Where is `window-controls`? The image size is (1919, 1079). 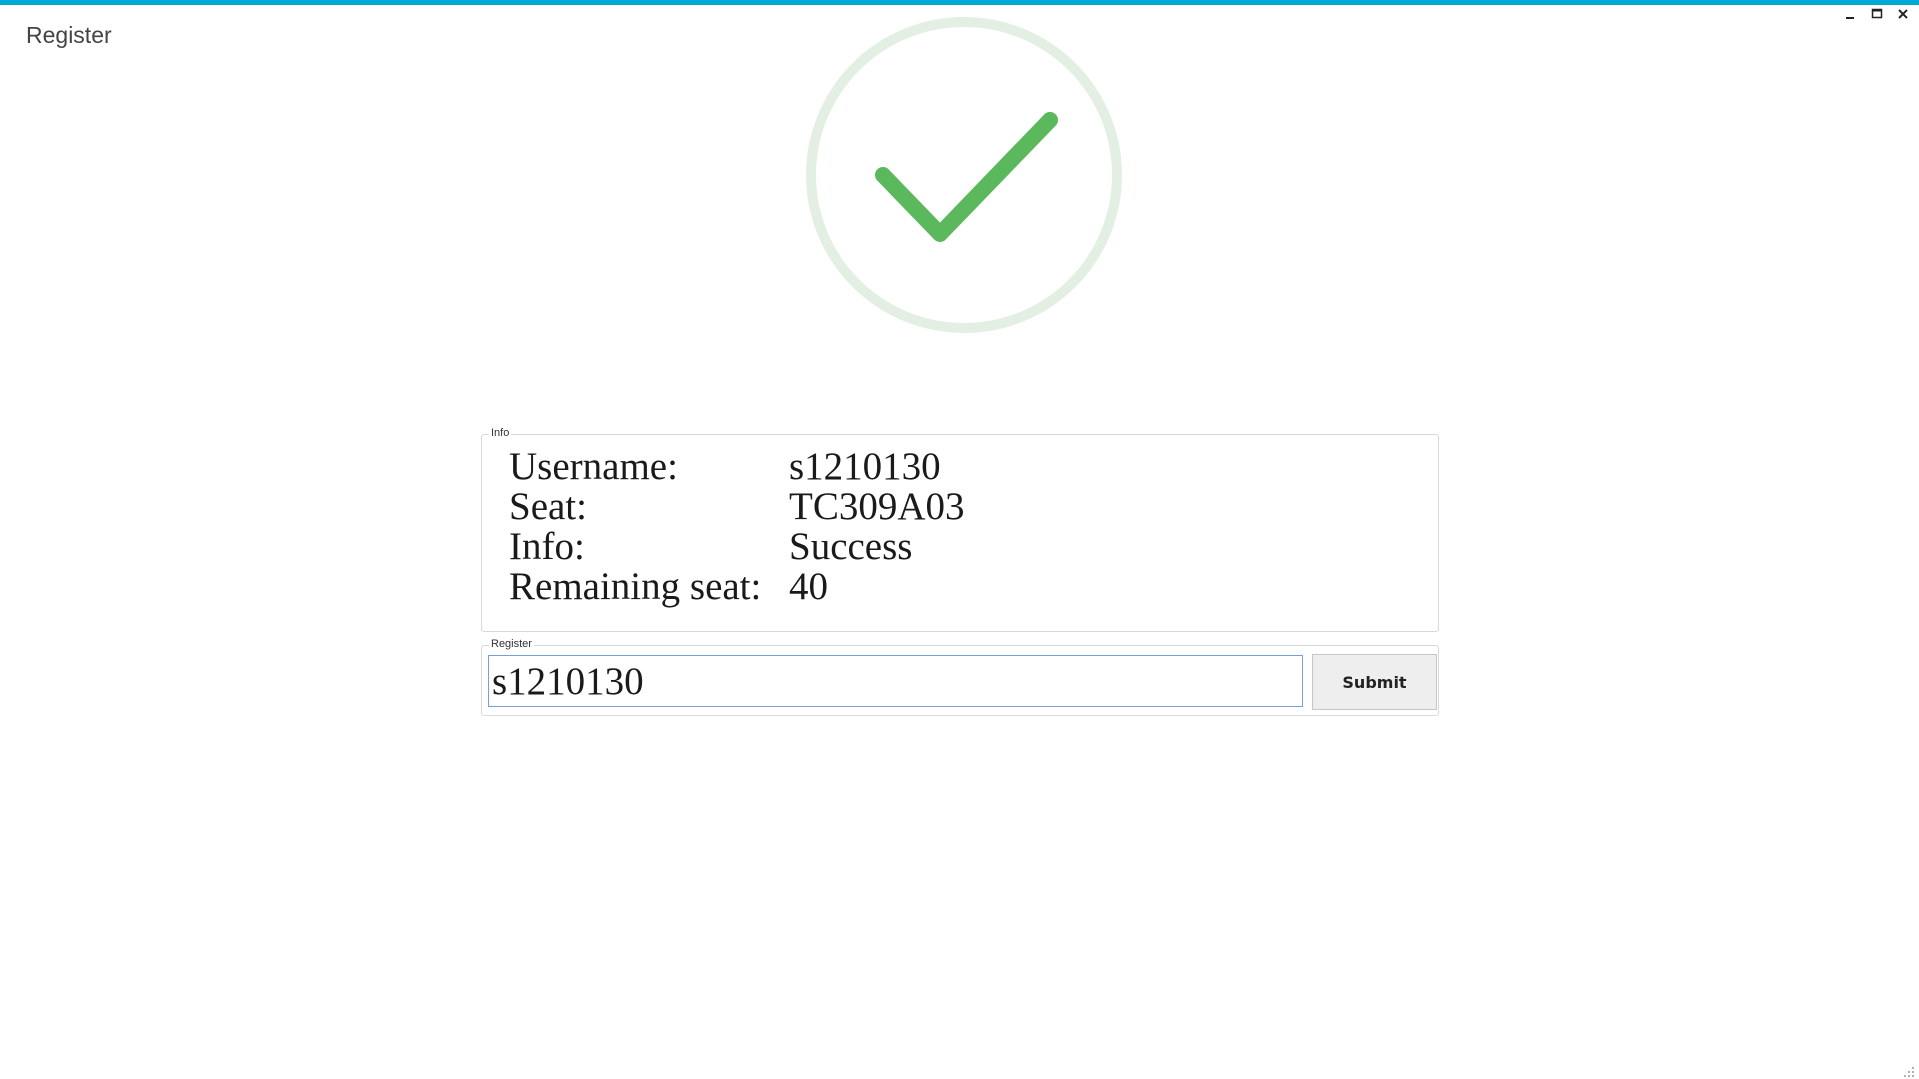
window-controls is located at coordinates (1877, 16).